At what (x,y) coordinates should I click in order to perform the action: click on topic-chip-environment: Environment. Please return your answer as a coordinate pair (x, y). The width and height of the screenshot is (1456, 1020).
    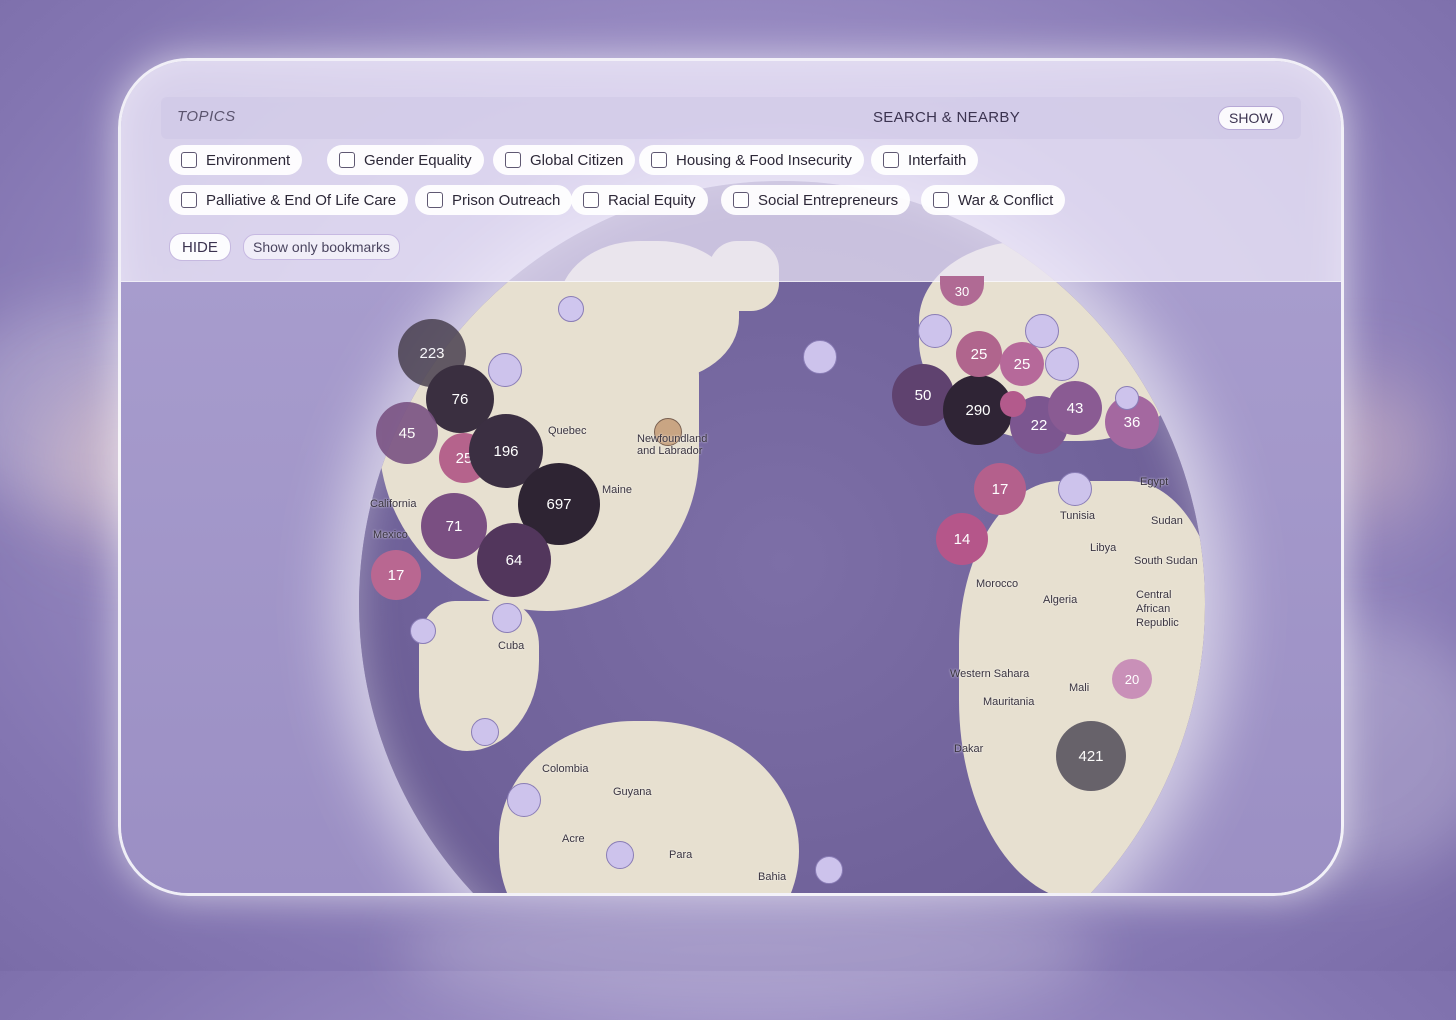
    Looking at the image, I should click on (236, 160).